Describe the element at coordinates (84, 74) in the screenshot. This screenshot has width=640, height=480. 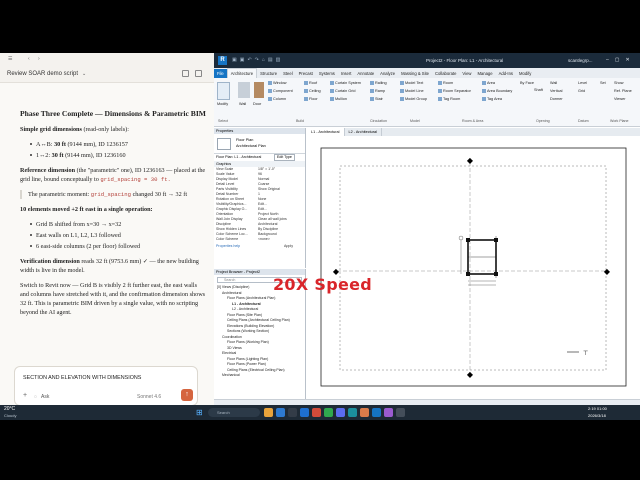
I see `chevron-down-icon: ⌄` at that location.